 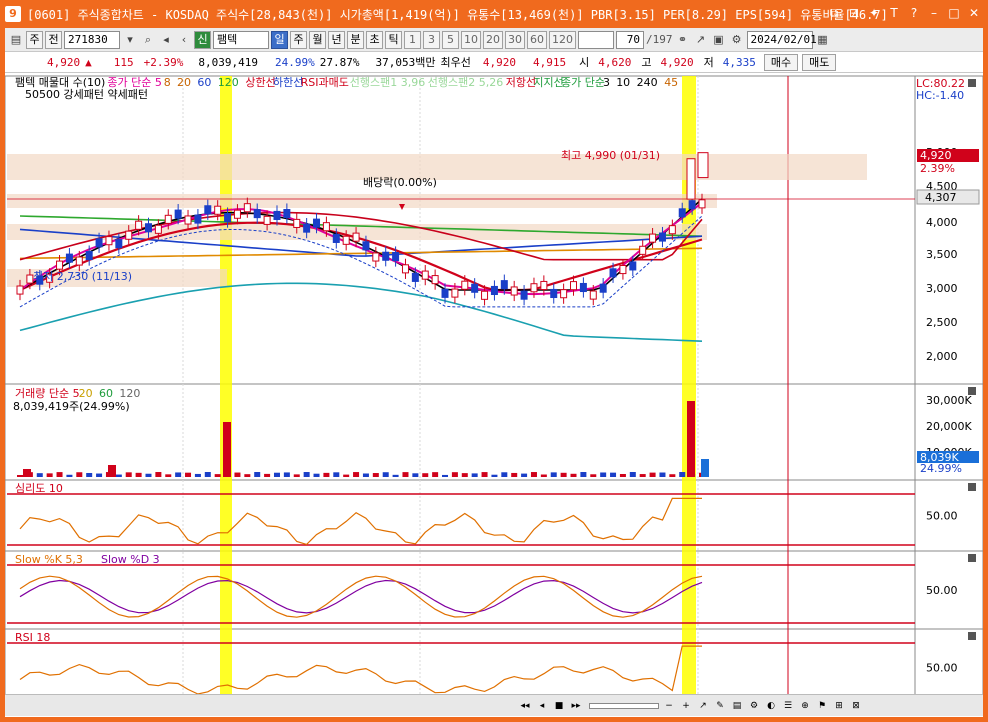 What do you see at coordinates (719, 40) in the screenshot?
I see `save-icon: ▣` at bounding box center [719, 40].